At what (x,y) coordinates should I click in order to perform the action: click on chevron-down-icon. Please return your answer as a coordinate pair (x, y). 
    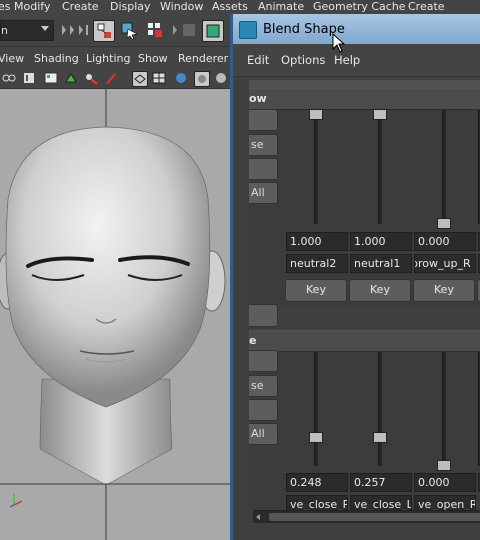
    Looking at the image, I should click on (45, 28).